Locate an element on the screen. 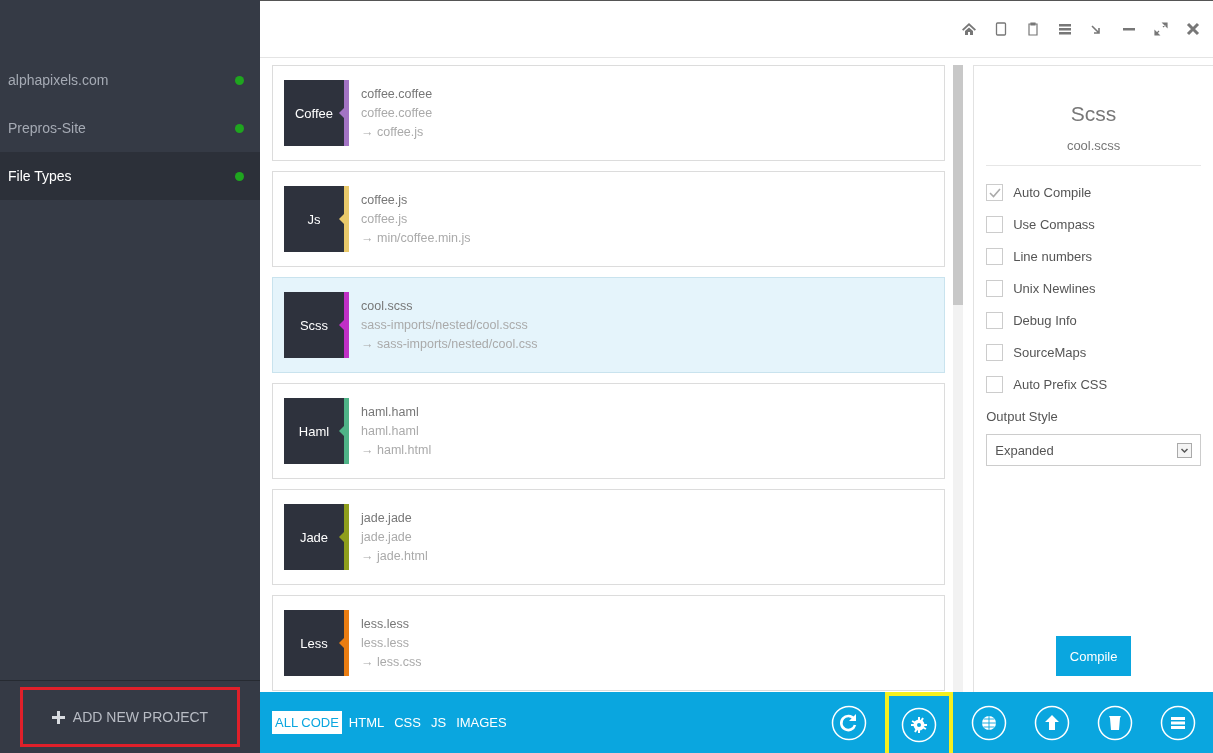 This screenshot has width=1213, height=753. file-path: coffee.coffee is located at coordinates (397, 113).